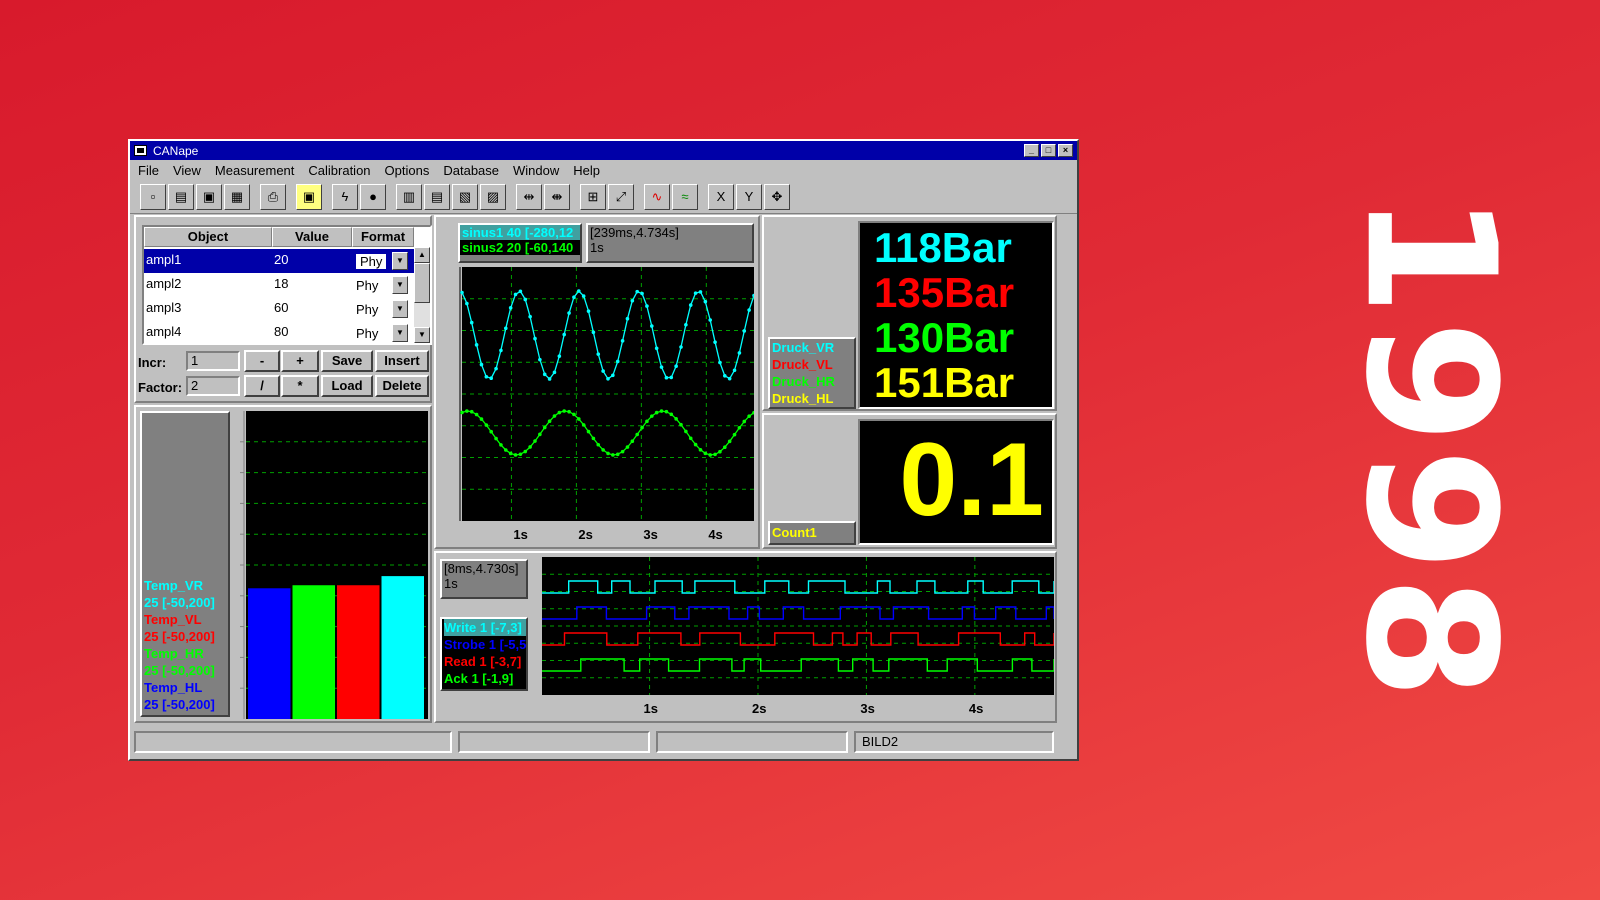 This screenshot has height=900, width=1600. What do you see at coordinates (422, 283) in the screenshot?
I see `scroll-thumb` at bounding box center [422, 283].